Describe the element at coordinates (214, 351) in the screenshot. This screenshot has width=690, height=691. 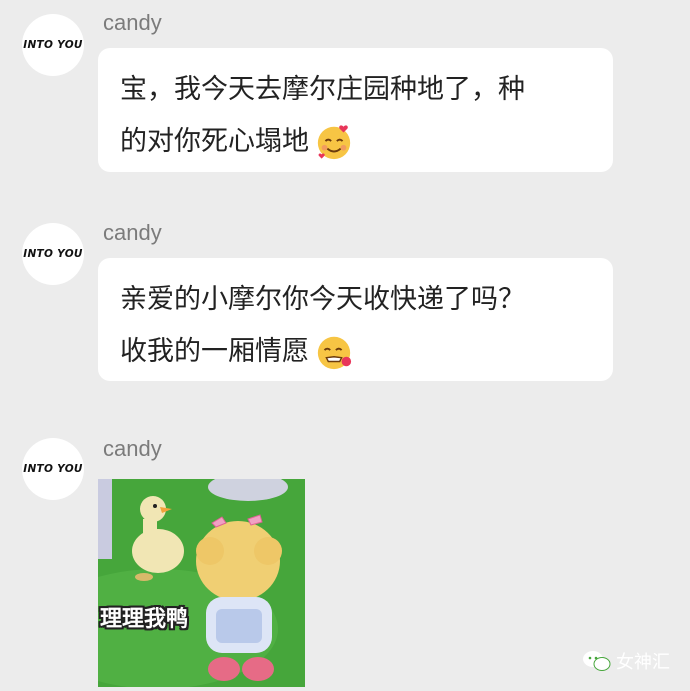
I see `message-text: 收我的一厢情愿` at that location.